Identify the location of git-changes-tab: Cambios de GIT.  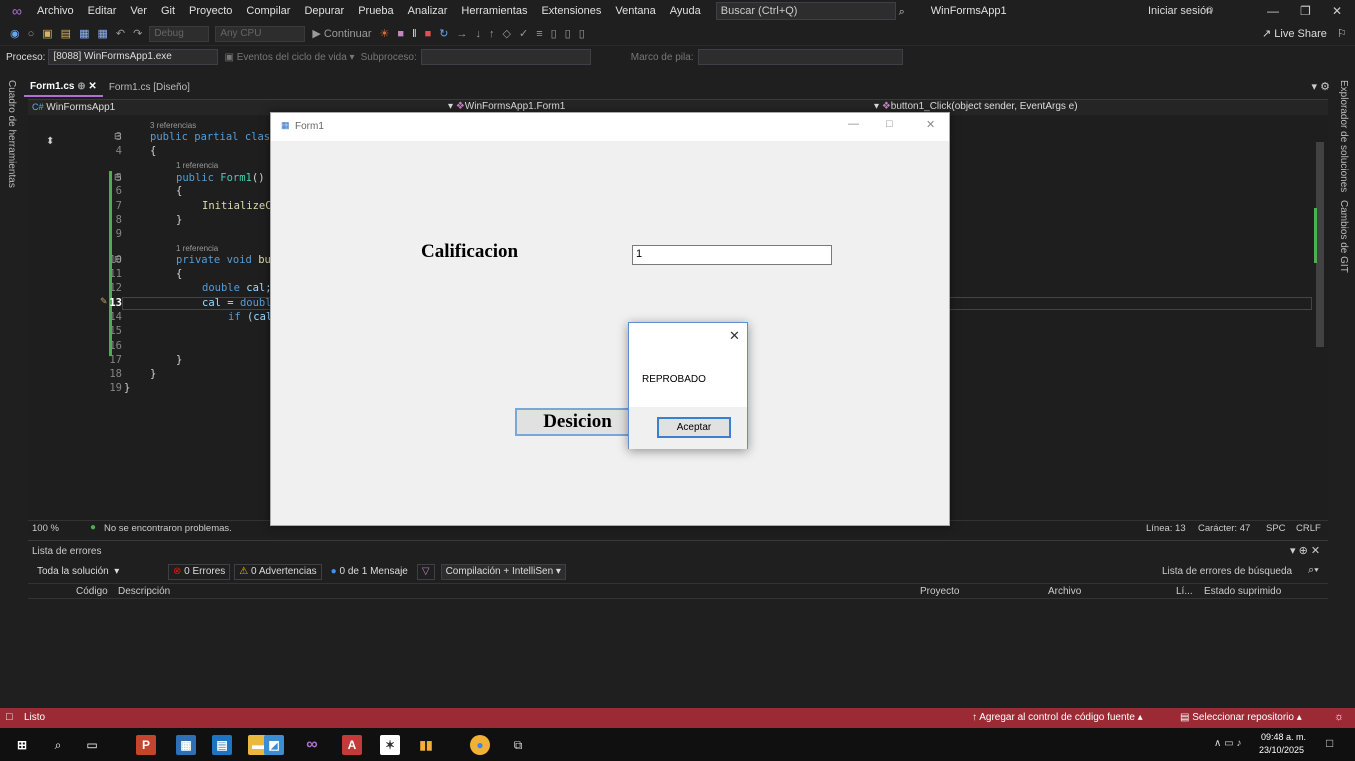
(1343, 236).